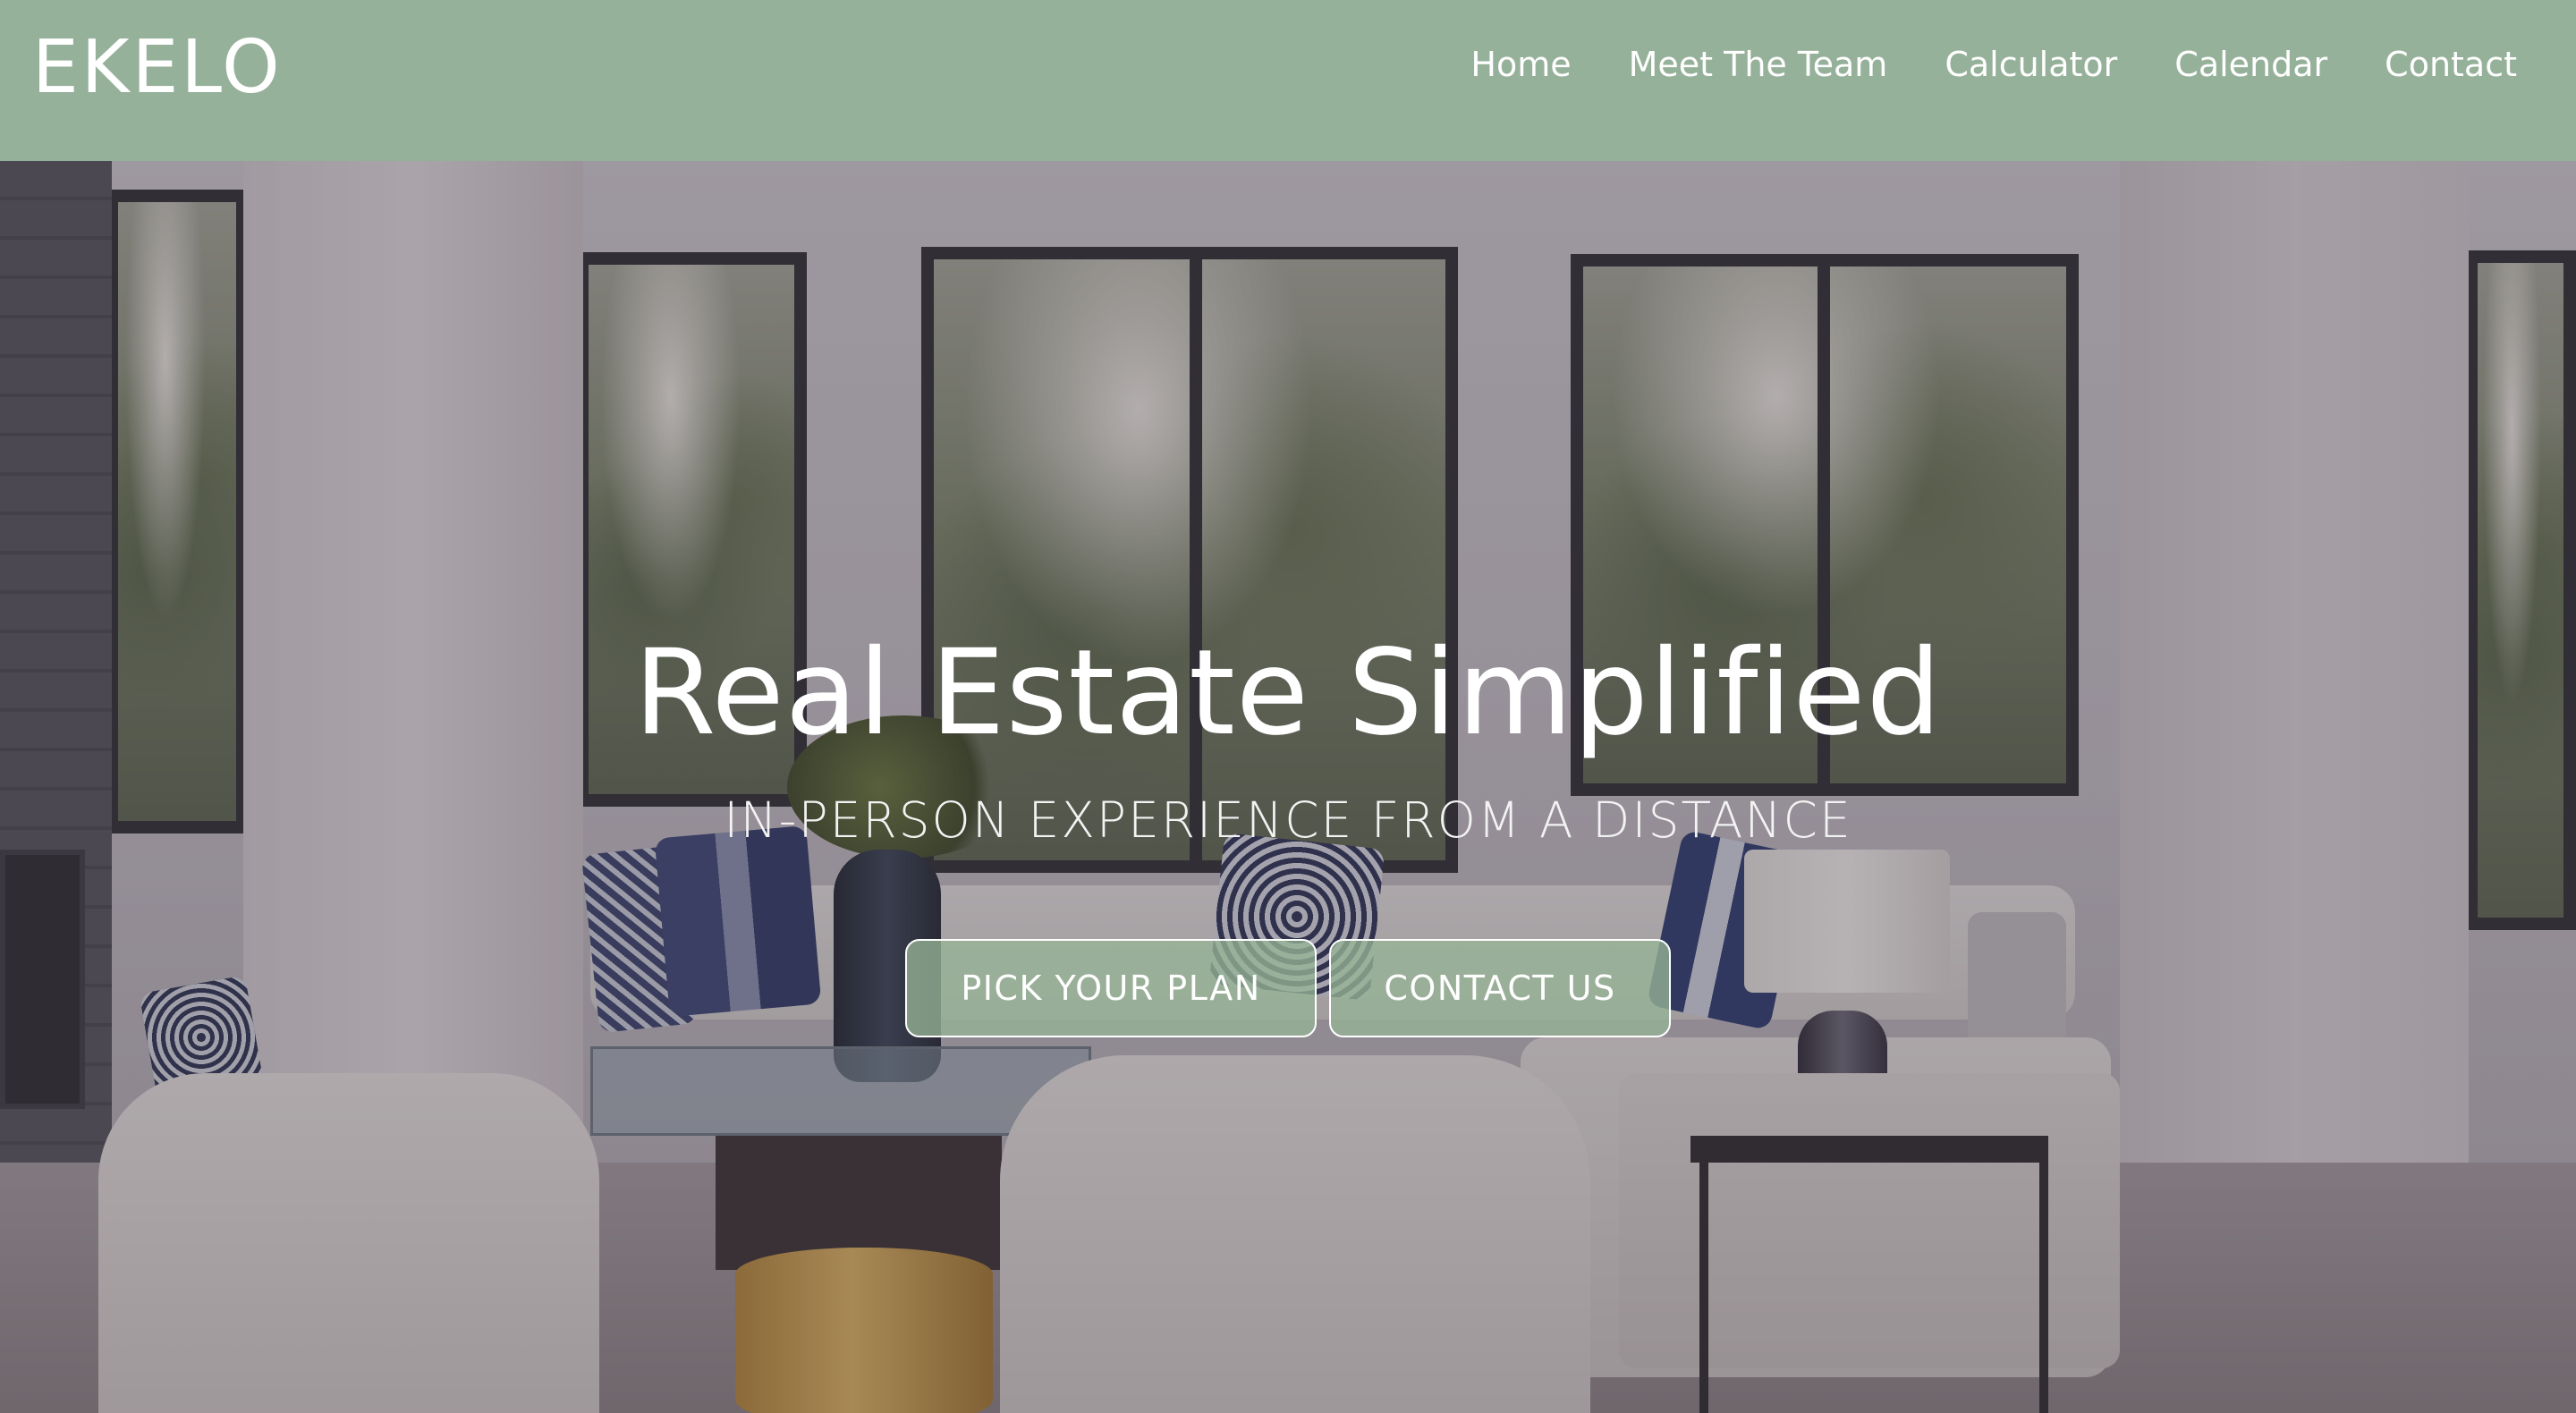 Image resolution: width=2576 pixels, height=1413 pixels. Describe the element at coordinates (1500, 988) in the screenshot. I see `contact-us-button: CONTACT US` at that location.